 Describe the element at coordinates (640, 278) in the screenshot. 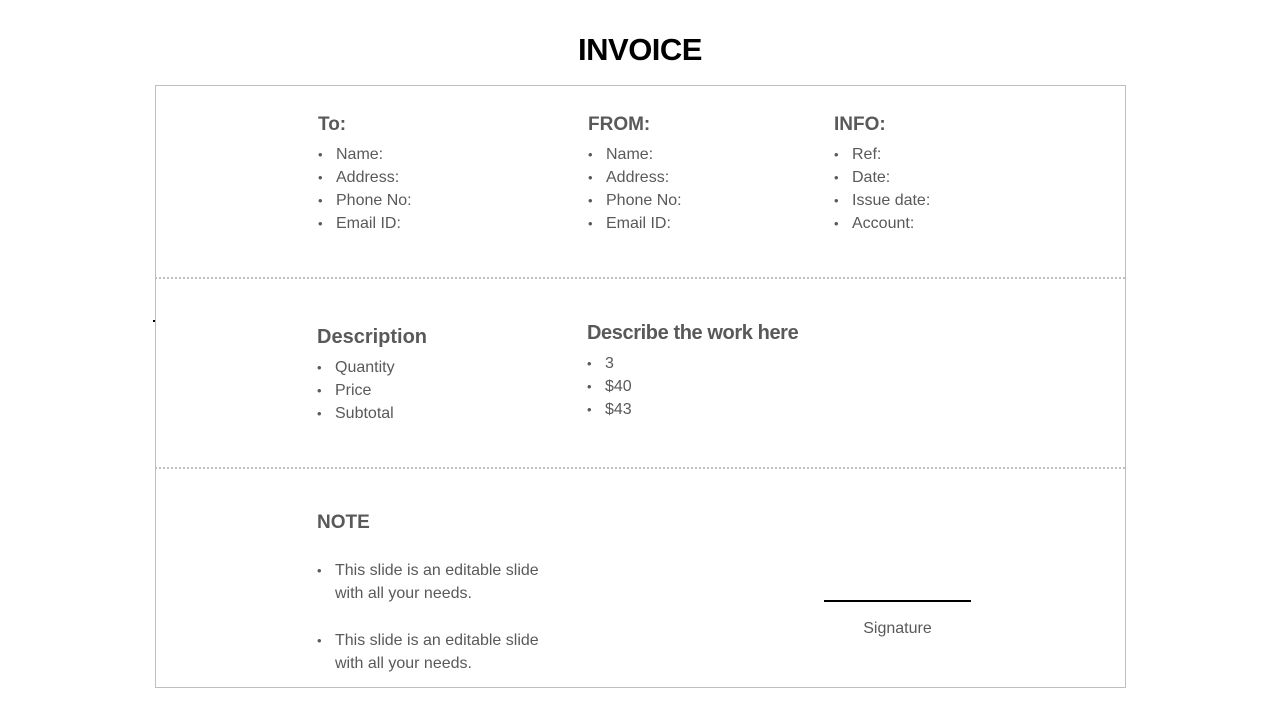

I see `section-divider-top` at that location.